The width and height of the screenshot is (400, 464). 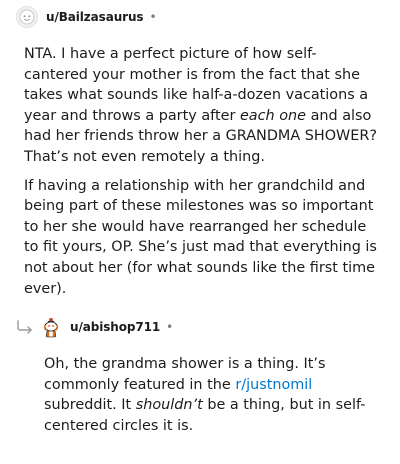 I want to click on reply-header: u/abishop711 •, so click(x=94, y=327).